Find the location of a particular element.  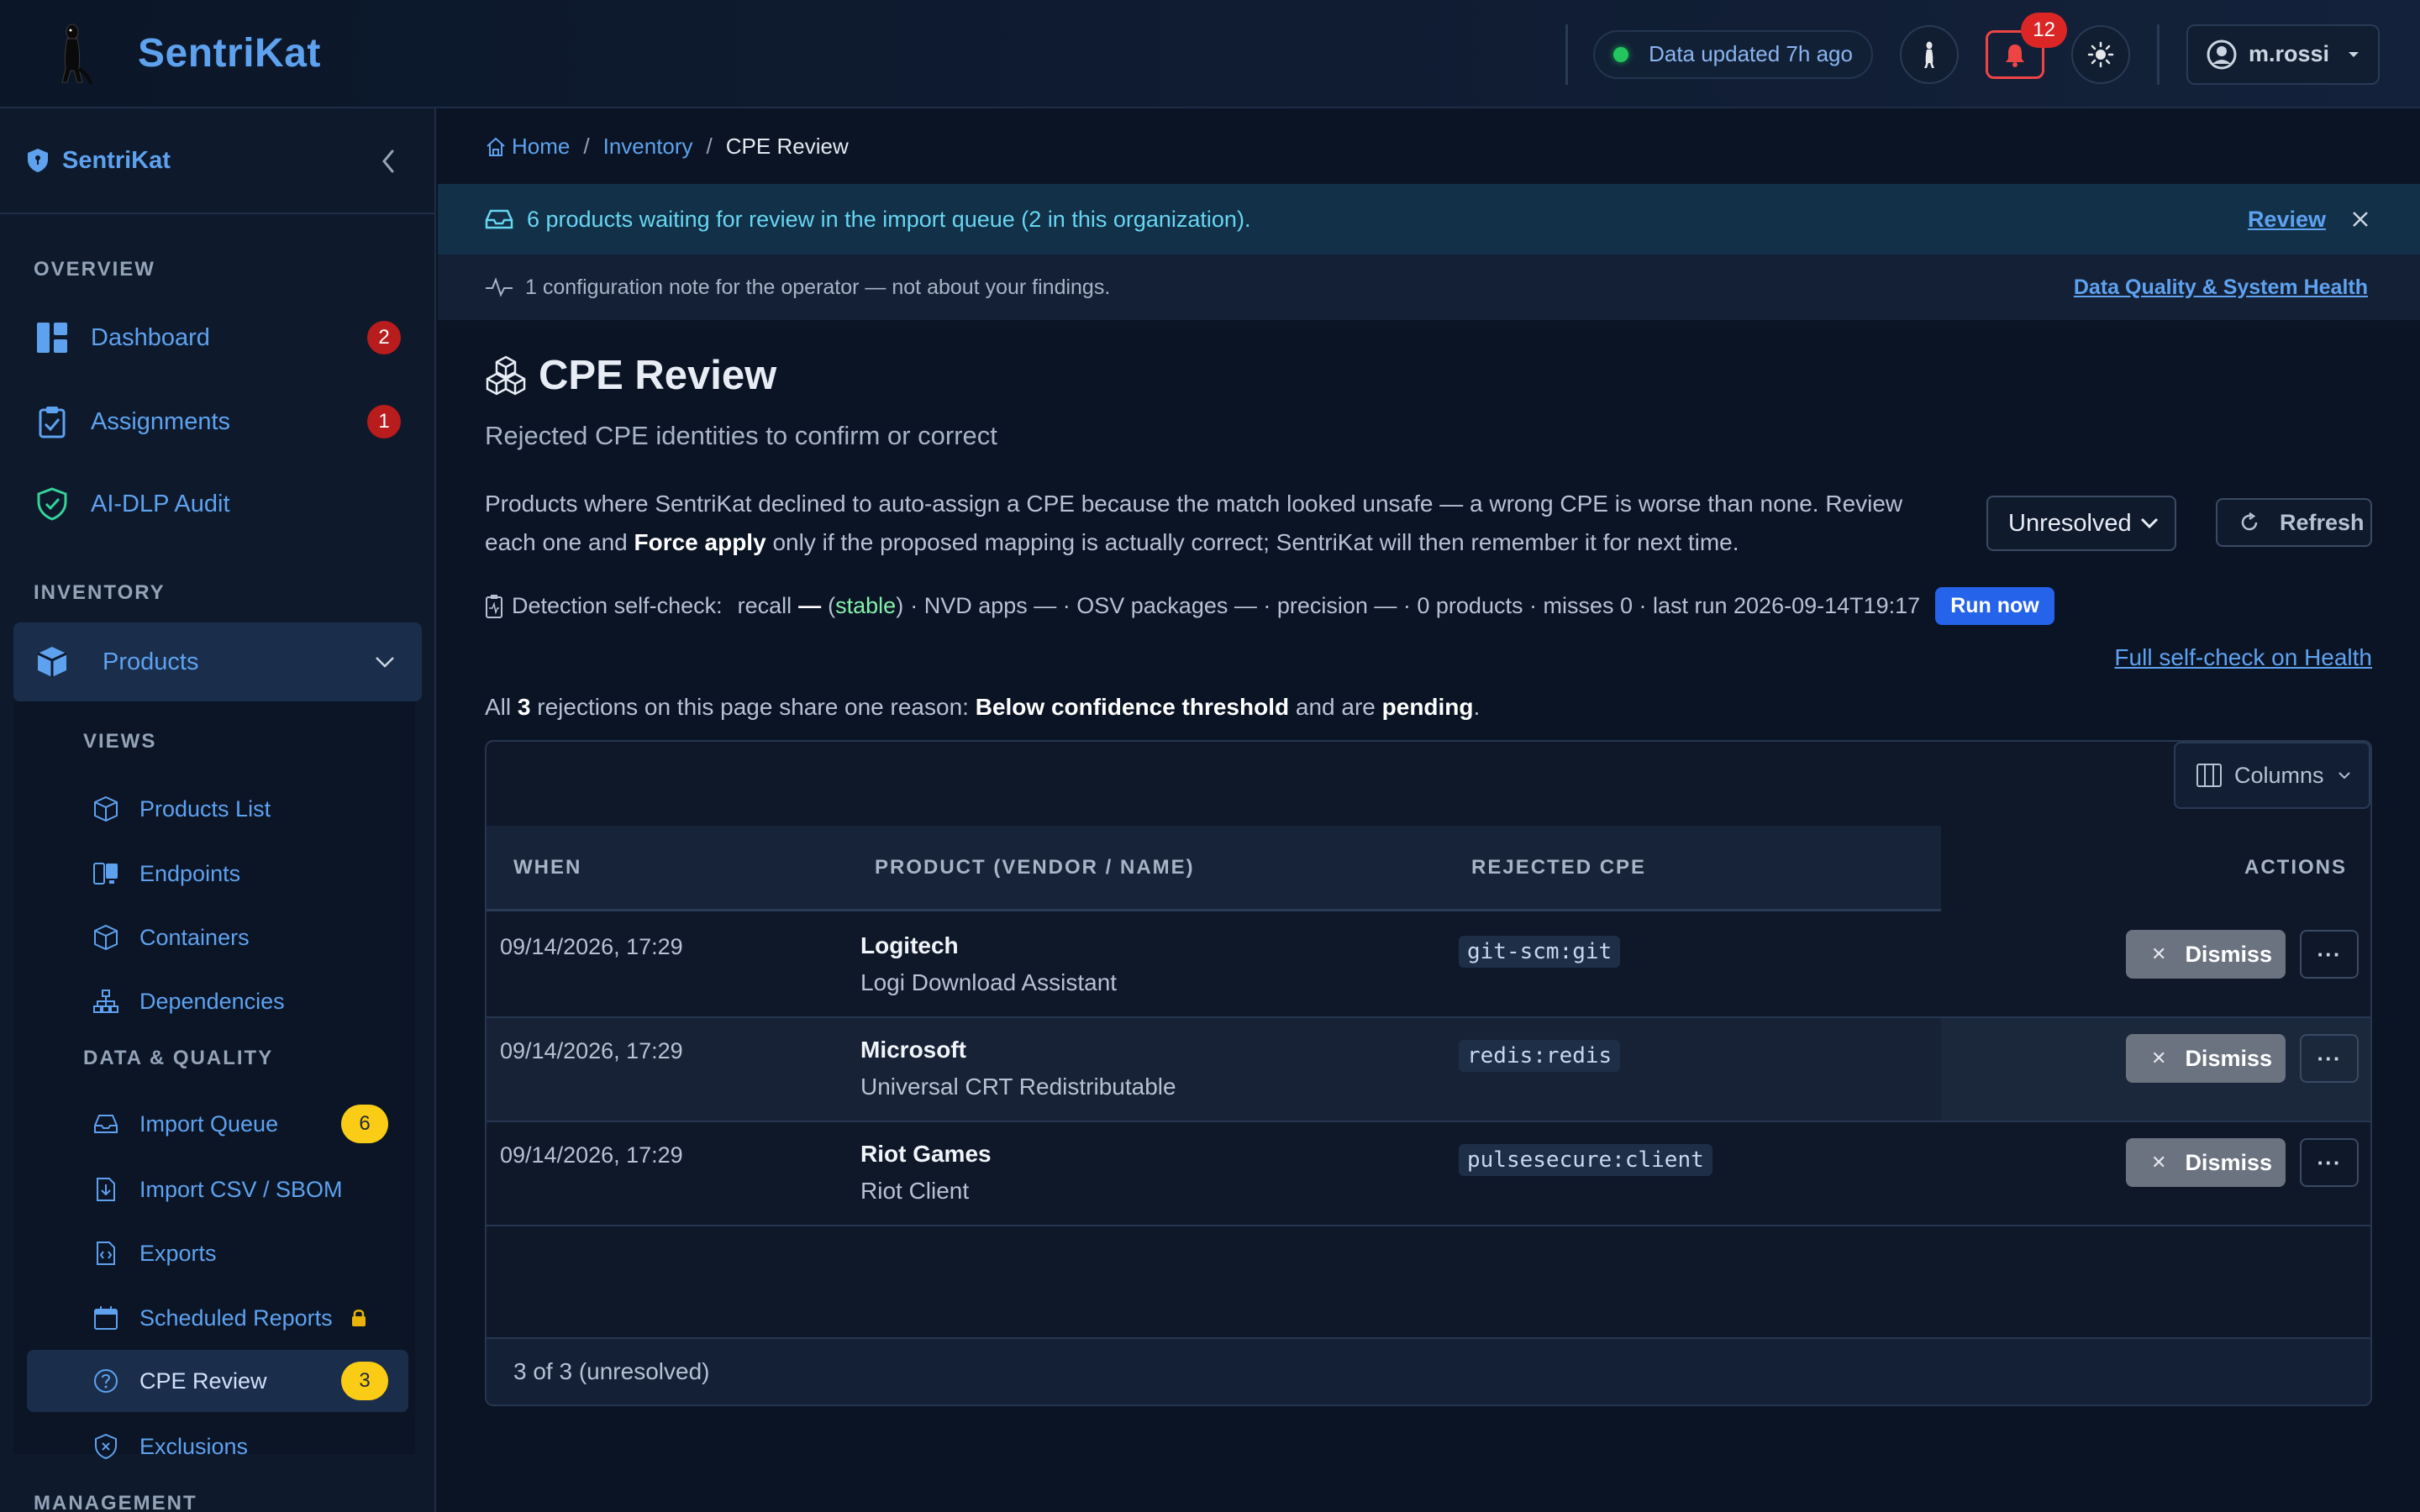

sidebar-item-scheduled-reports: Scheduled Reports is located at coordinates (218, 1318).